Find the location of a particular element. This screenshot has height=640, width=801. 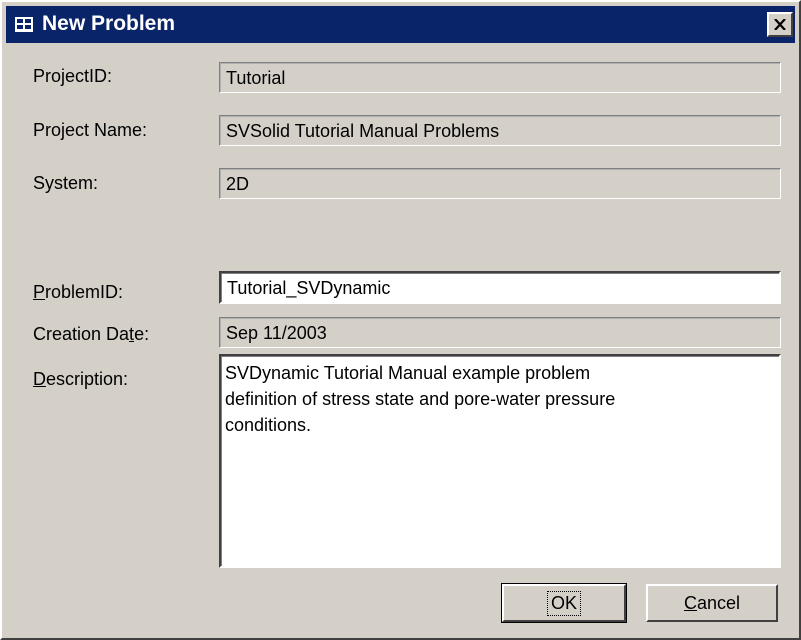

close-icon is located at coordinates (780, 24).